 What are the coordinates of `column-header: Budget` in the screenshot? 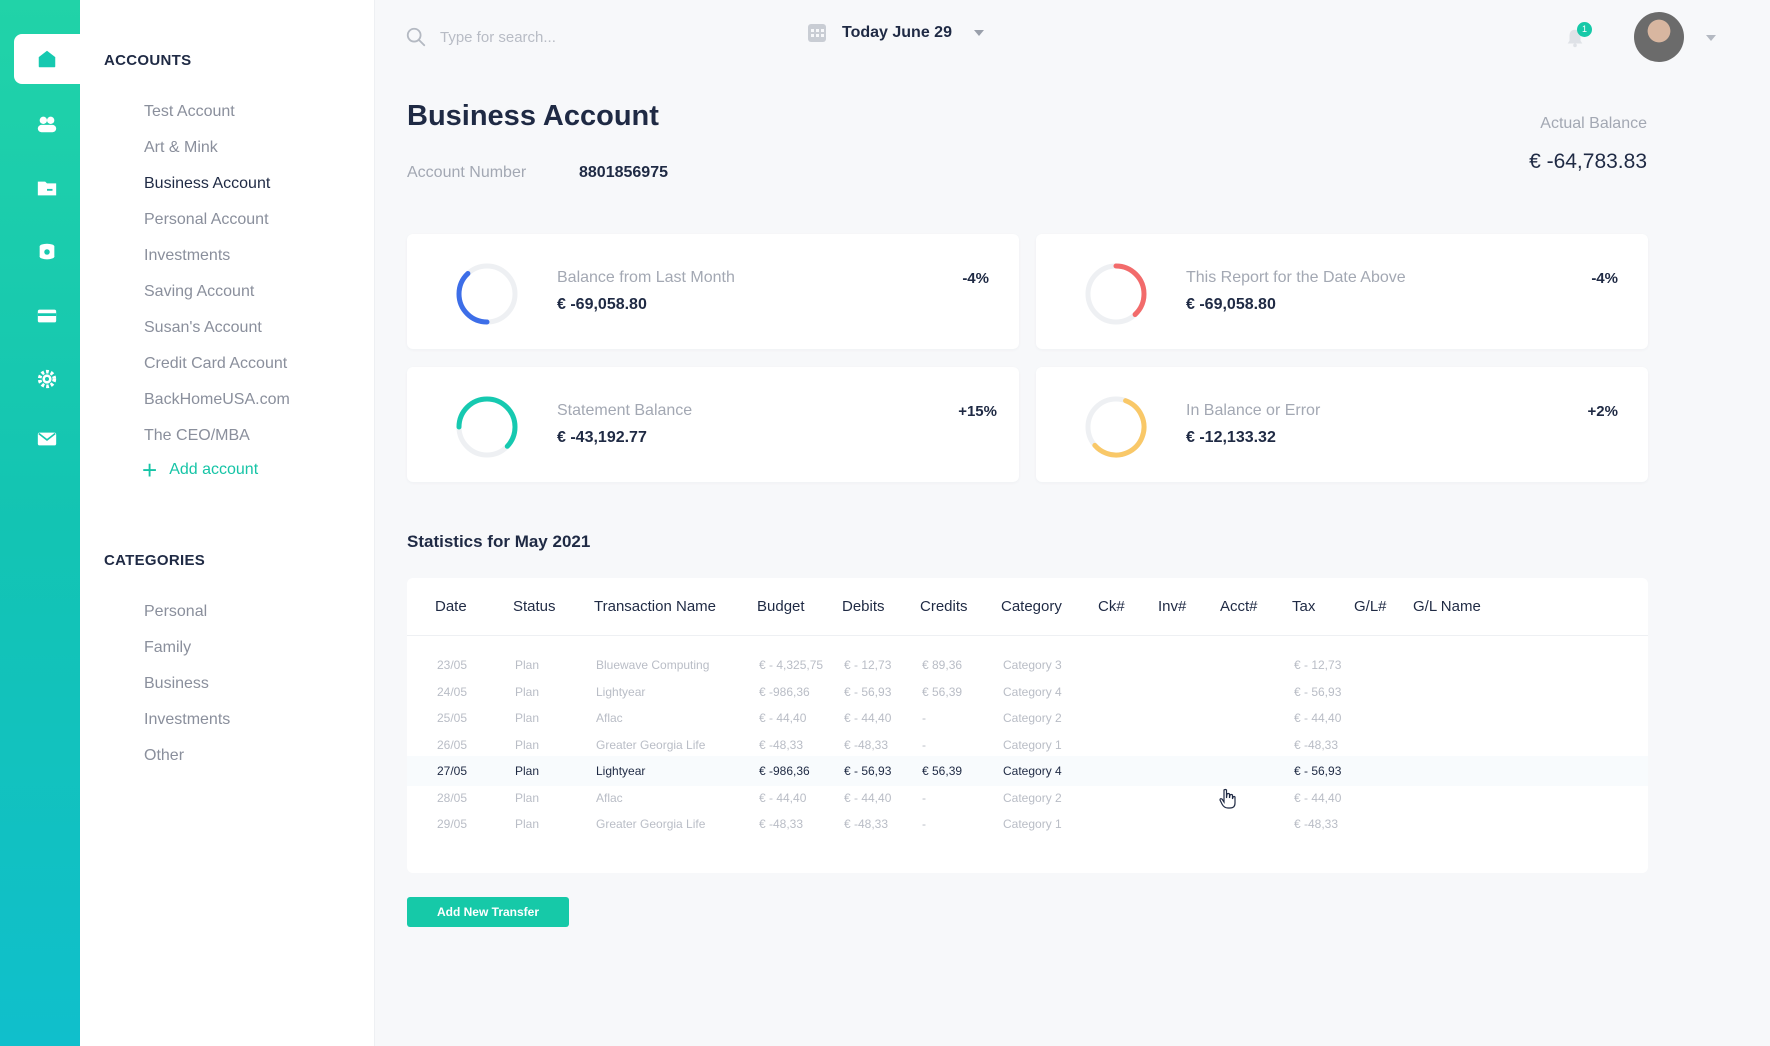 It's located at (781, 606).